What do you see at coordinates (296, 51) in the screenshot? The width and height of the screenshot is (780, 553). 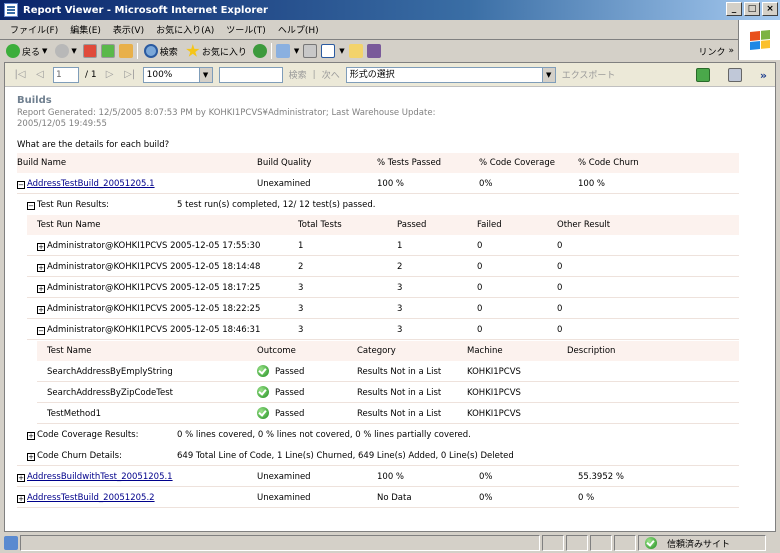 I see `mail-dropdown-icon: ▼` at bounding box center [296, 51].